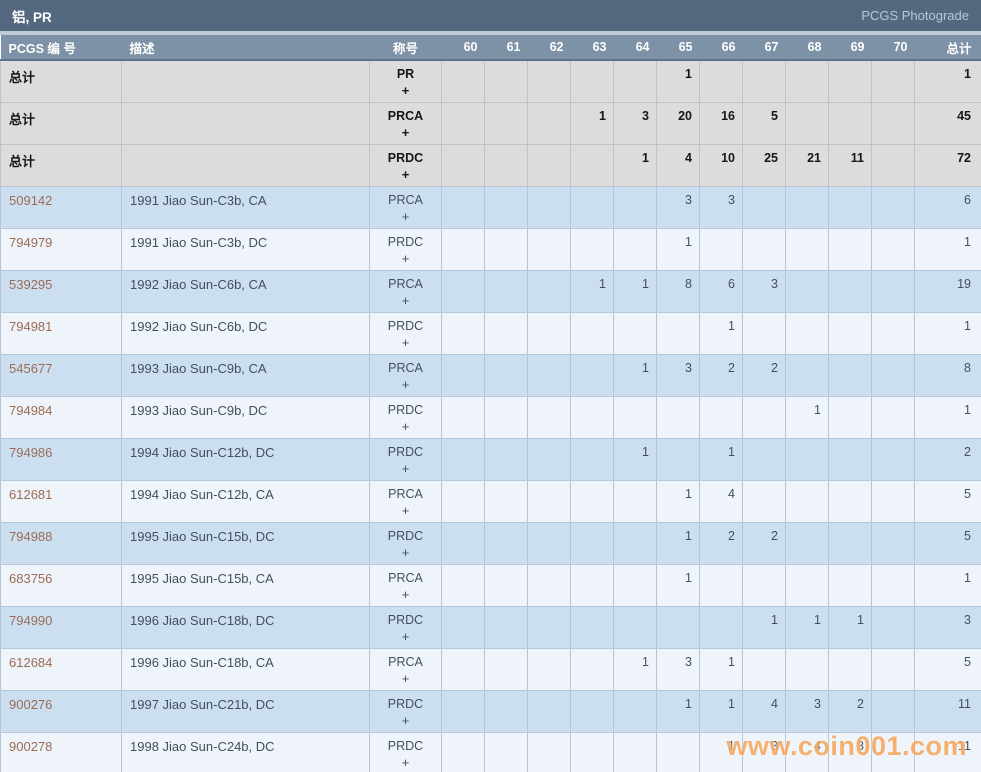 The width and height of the screenshot is (981, 772). I want to click on table-row: 794988 1995 Jiao Sun-C15b, DC PRDC +1 2 2 5, so click(490, 543).